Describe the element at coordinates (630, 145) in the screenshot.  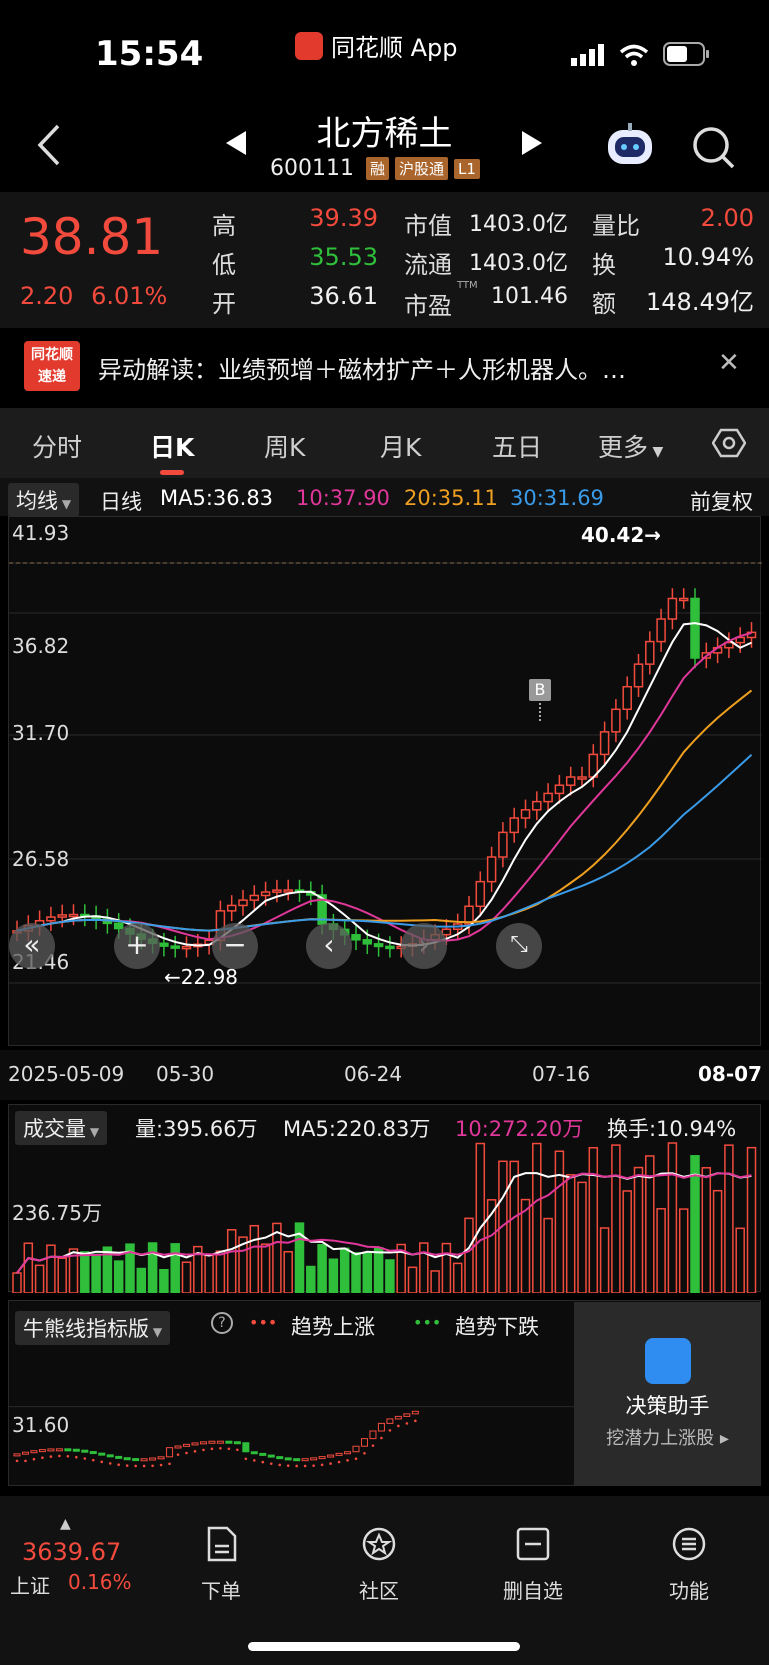
I see `robot-assistant-icon` at that location.